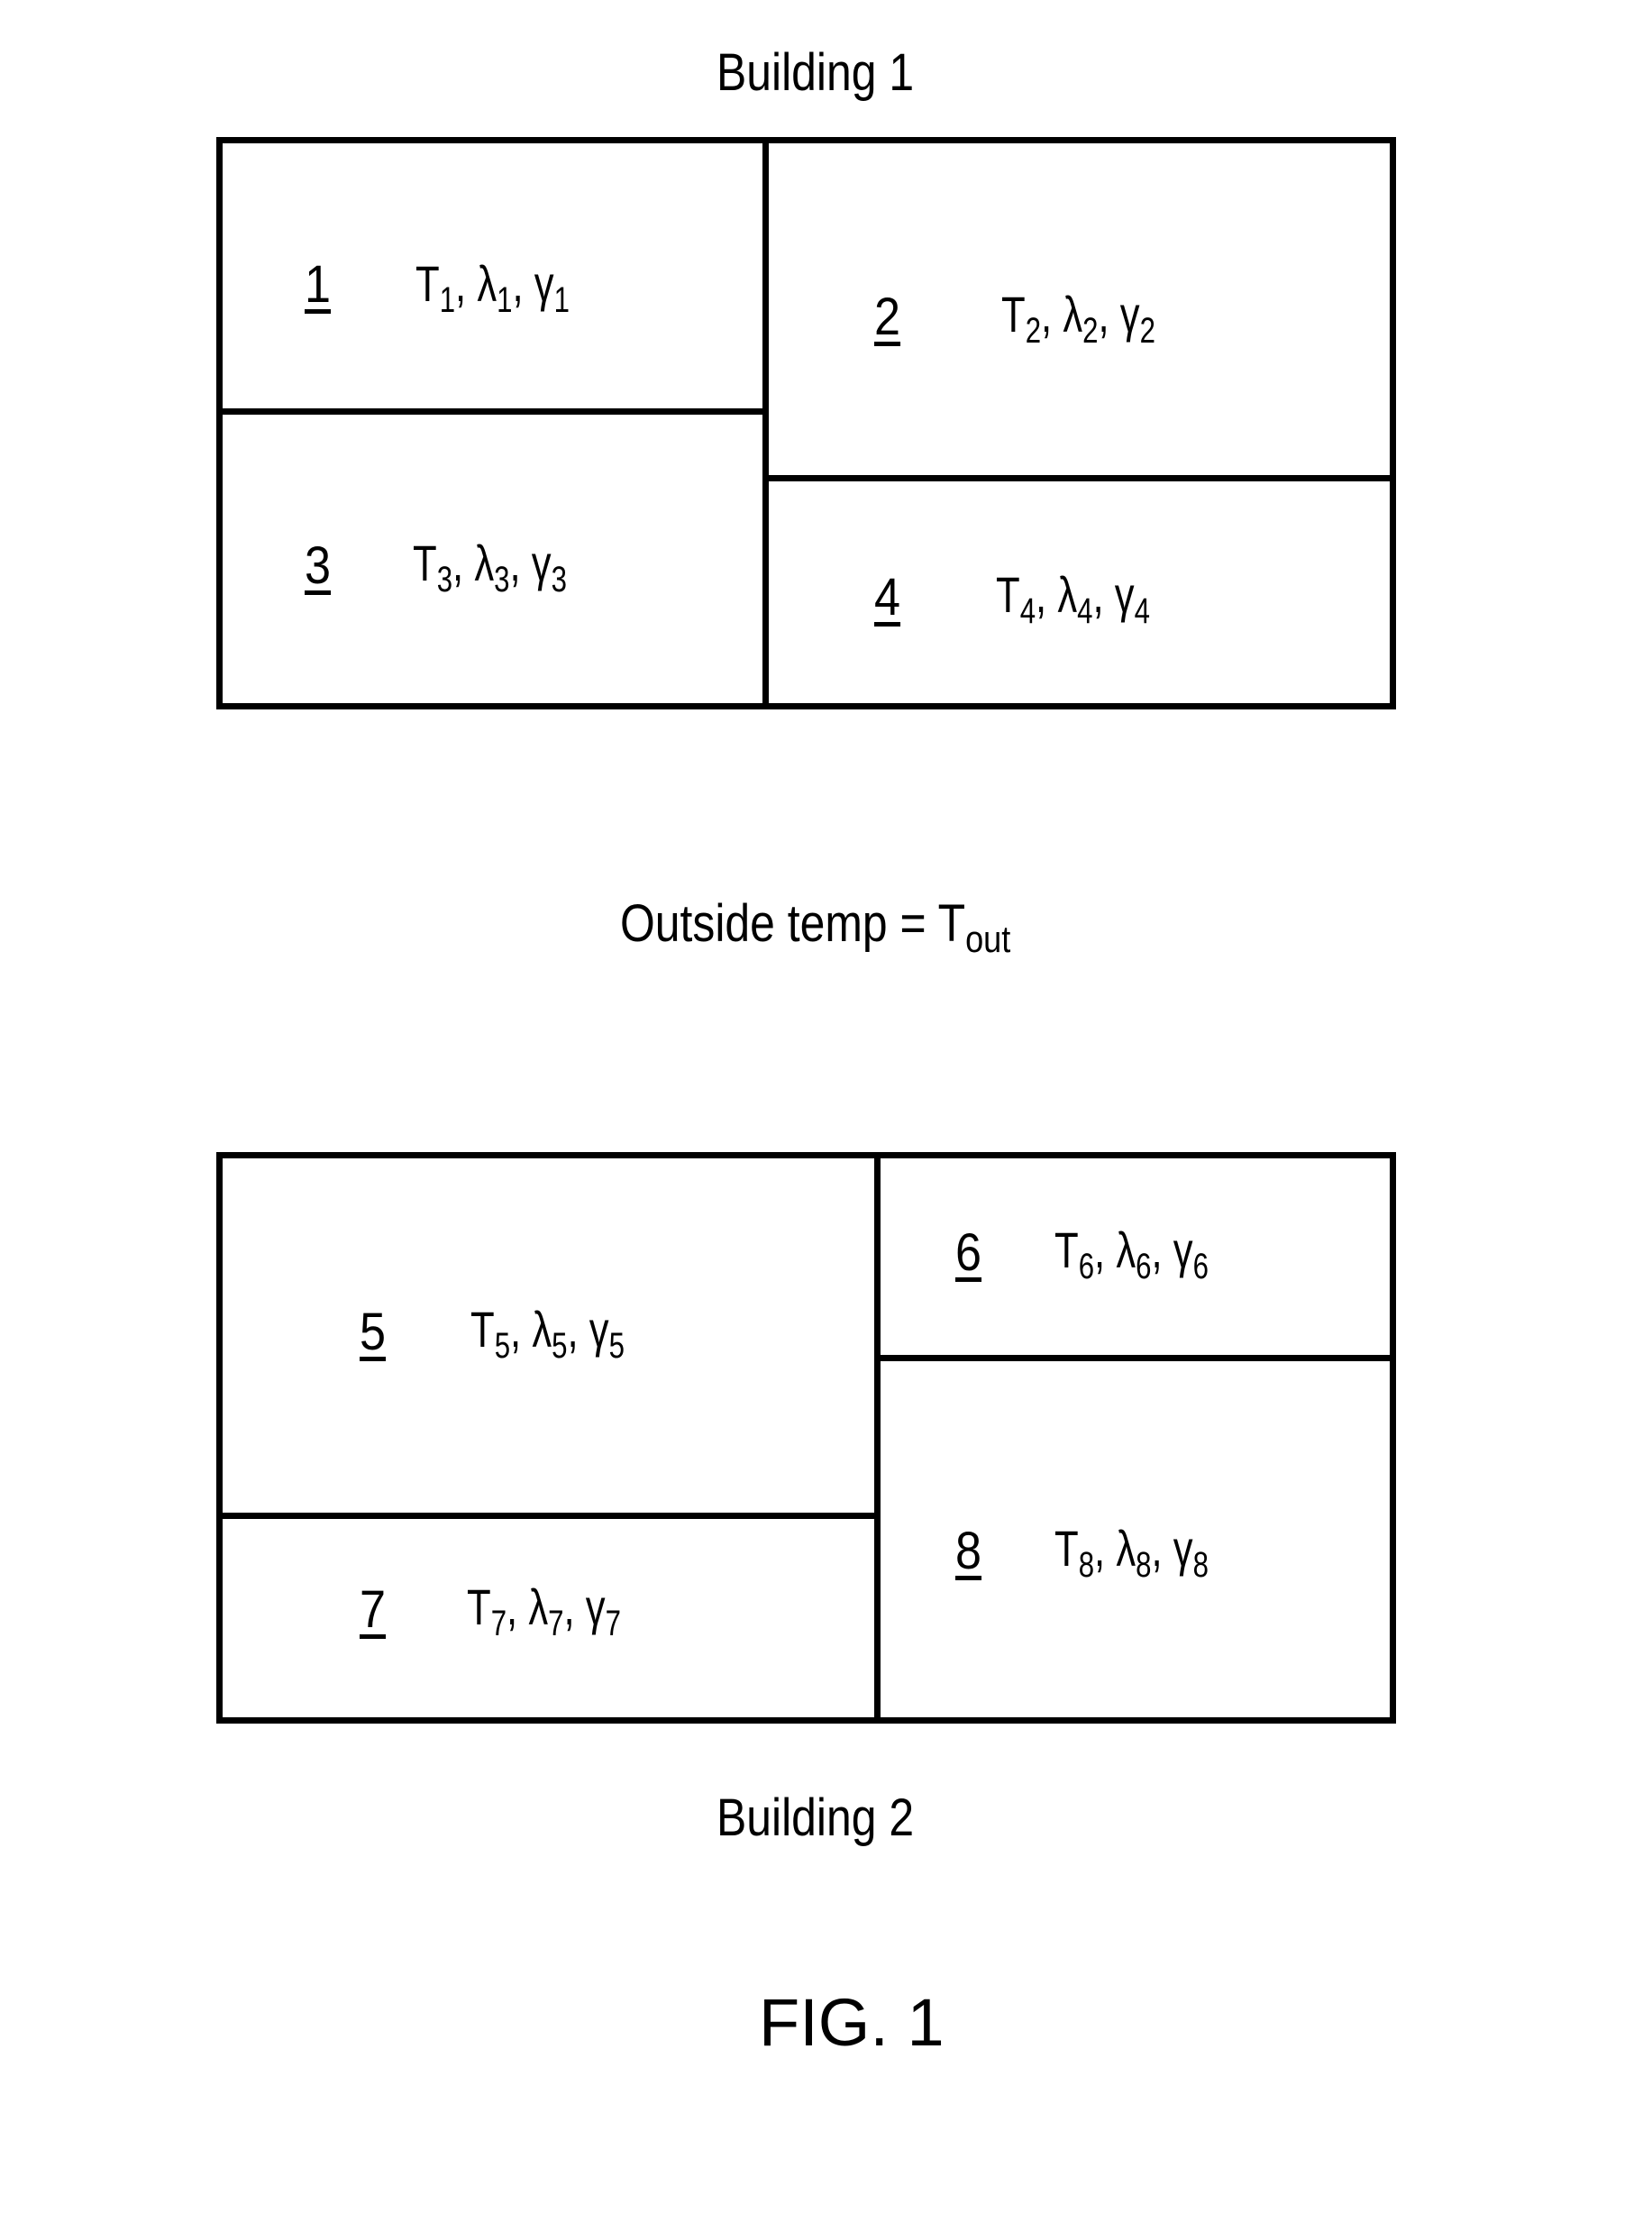 The width and height of the screenshot is (1652, 2223). I want to click on outside-temp-text: Outside temp = T, so click(793, 923).